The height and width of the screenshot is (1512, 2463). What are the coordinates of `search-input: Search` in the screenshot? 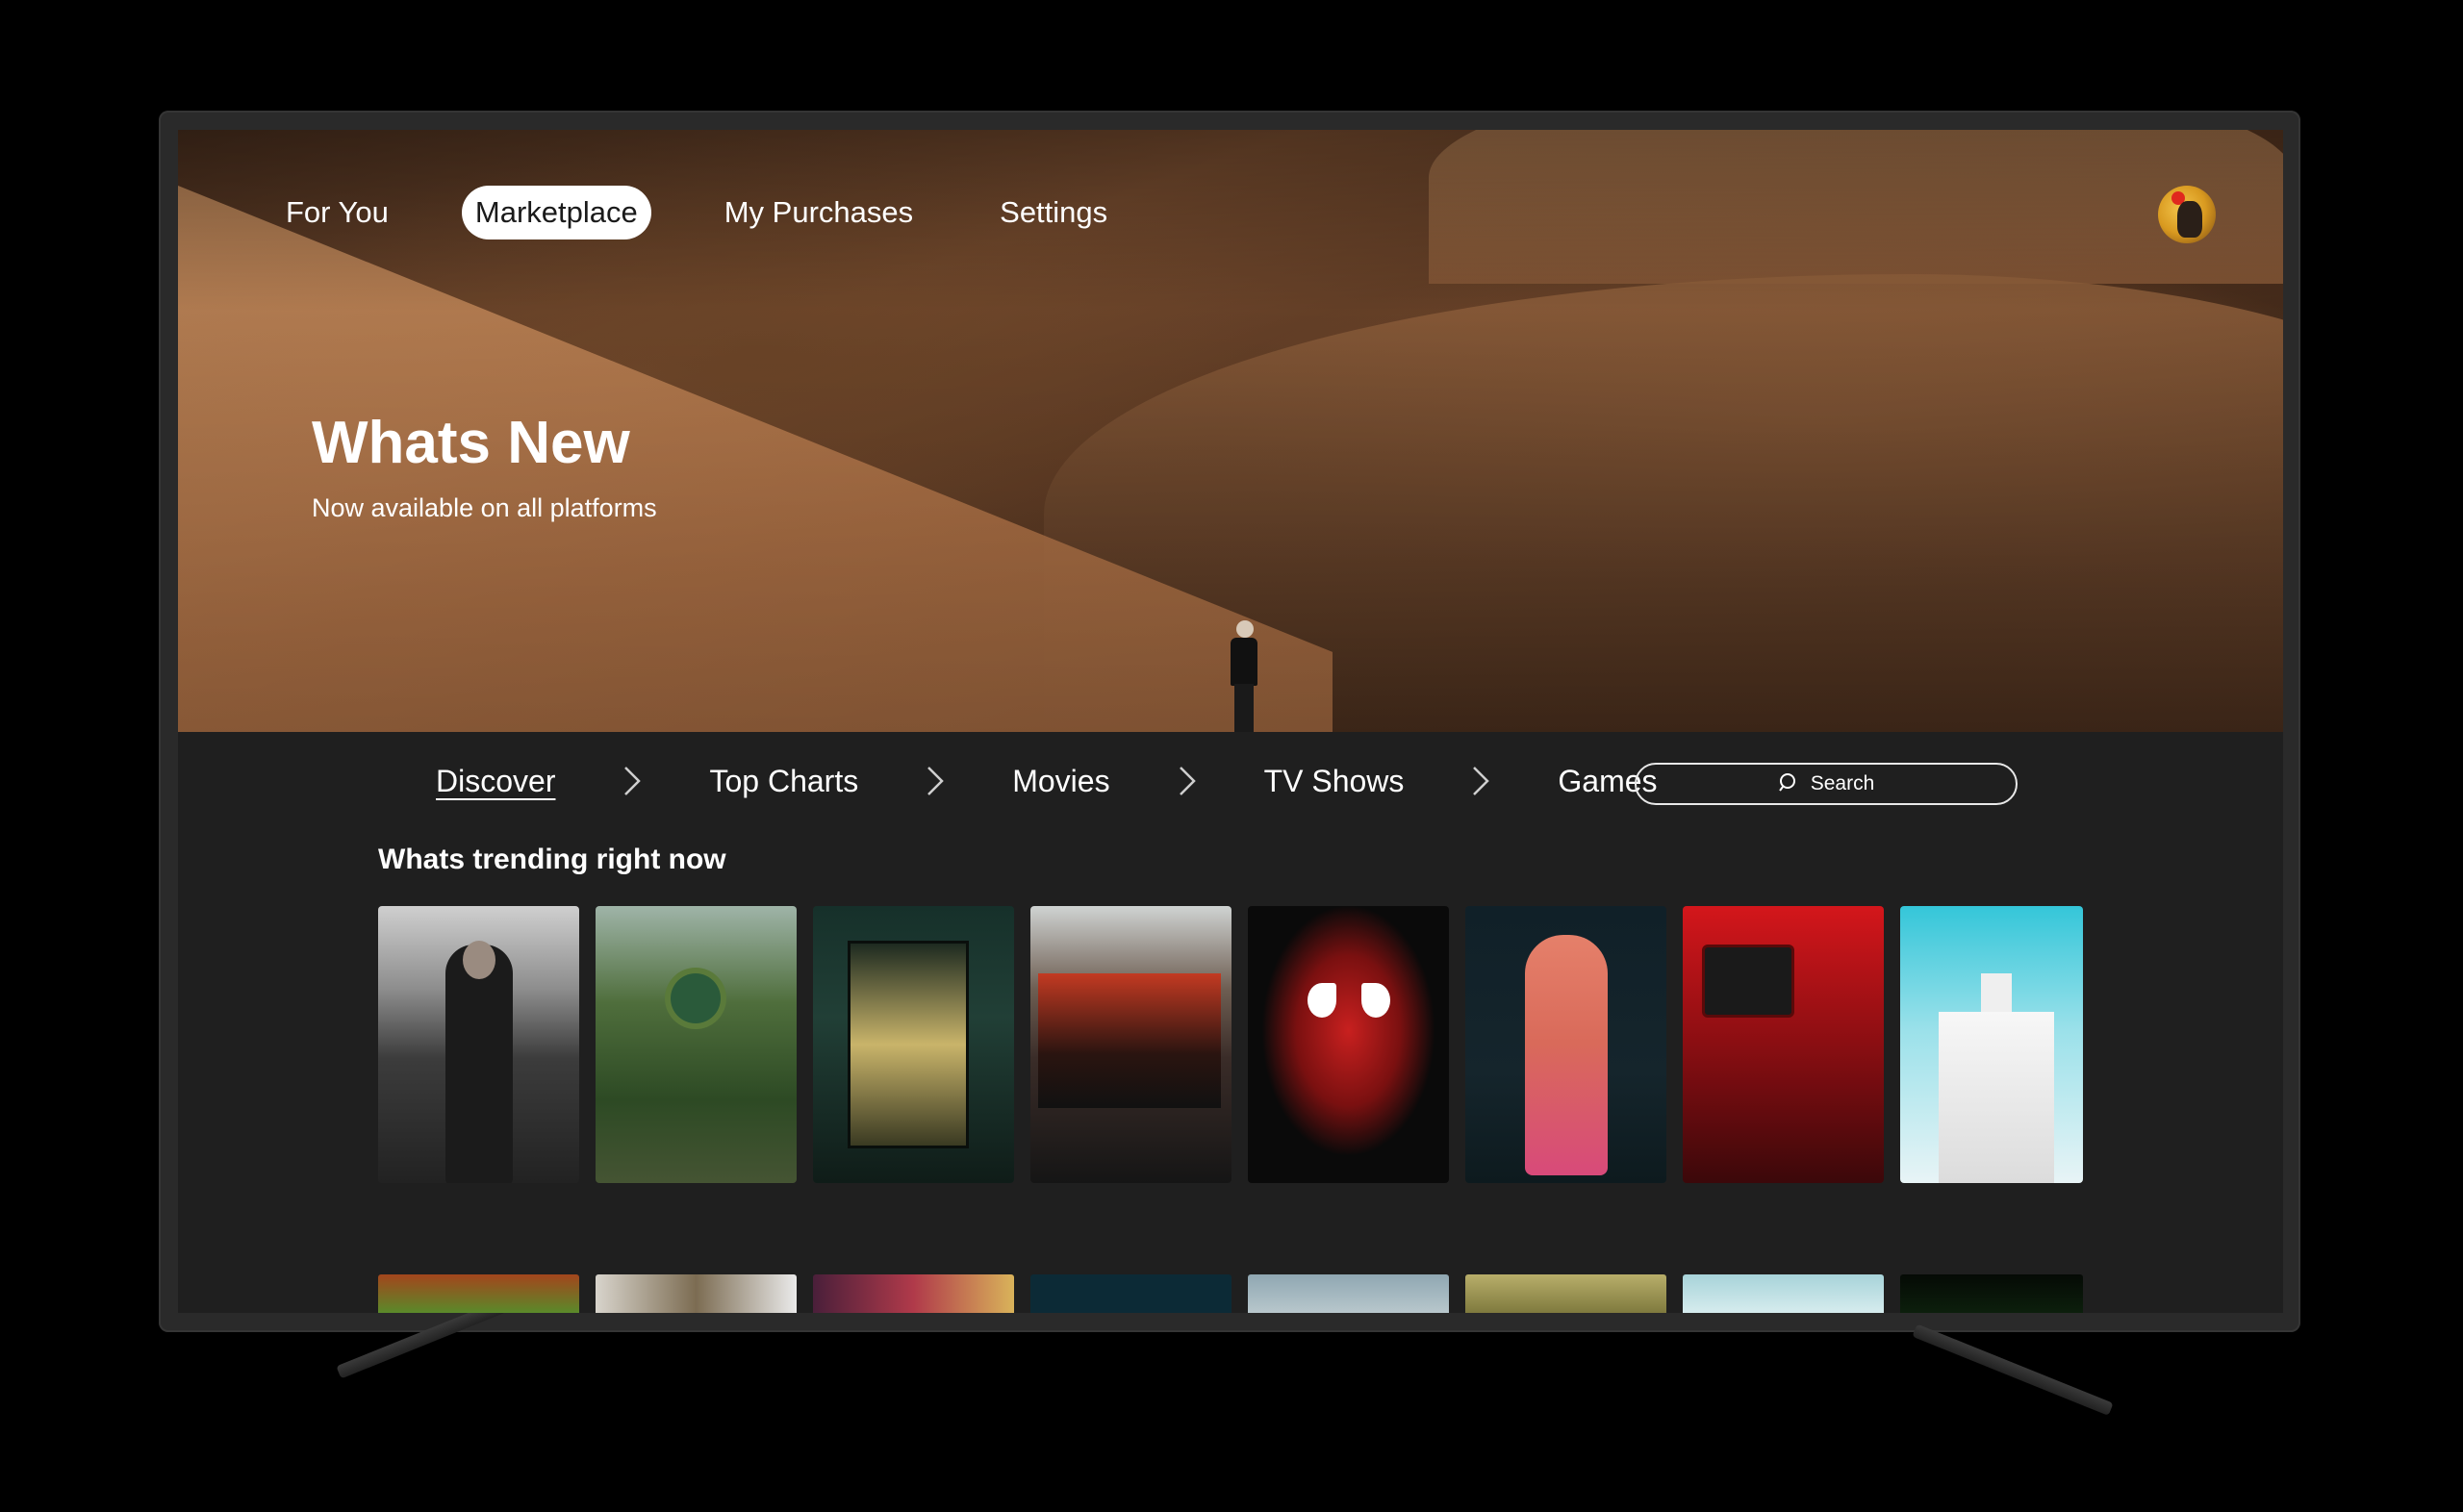 It's located at (1827, 784).